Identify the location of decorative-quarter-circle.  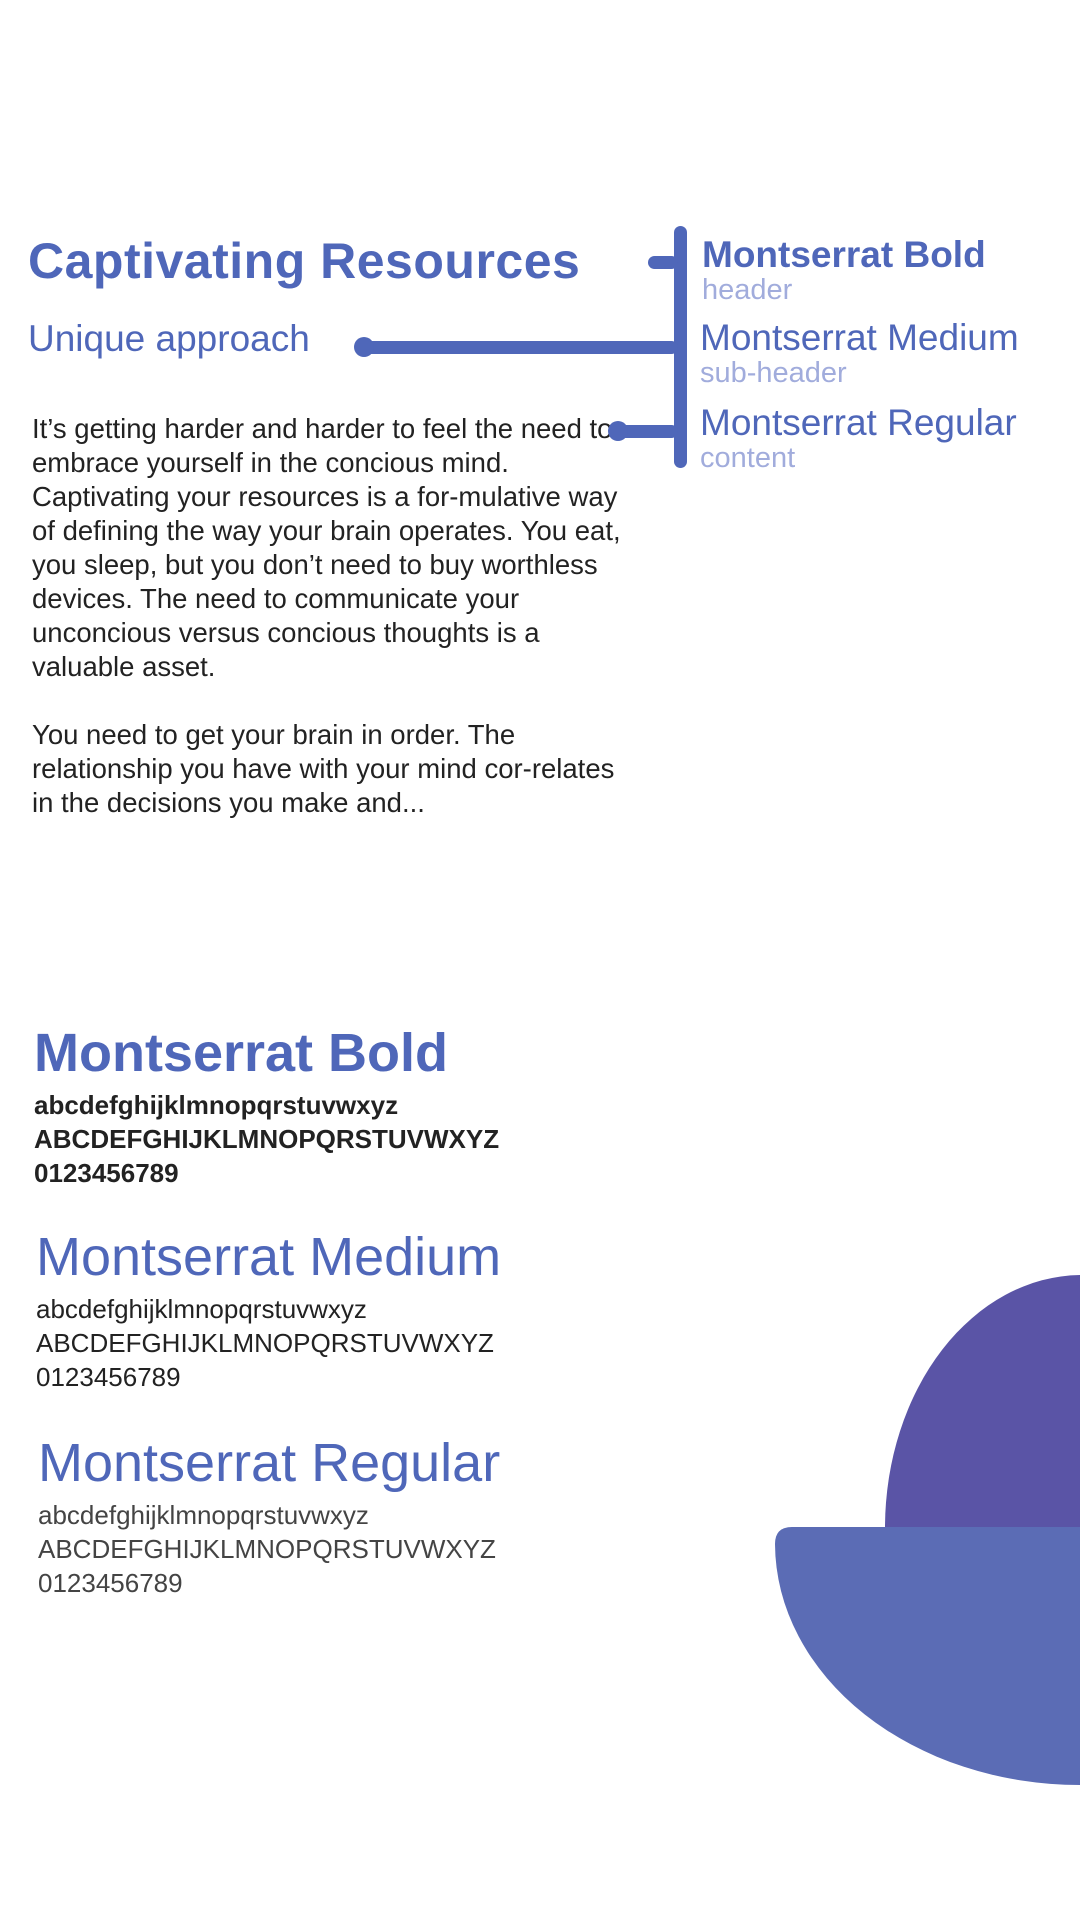
(982, 1401).